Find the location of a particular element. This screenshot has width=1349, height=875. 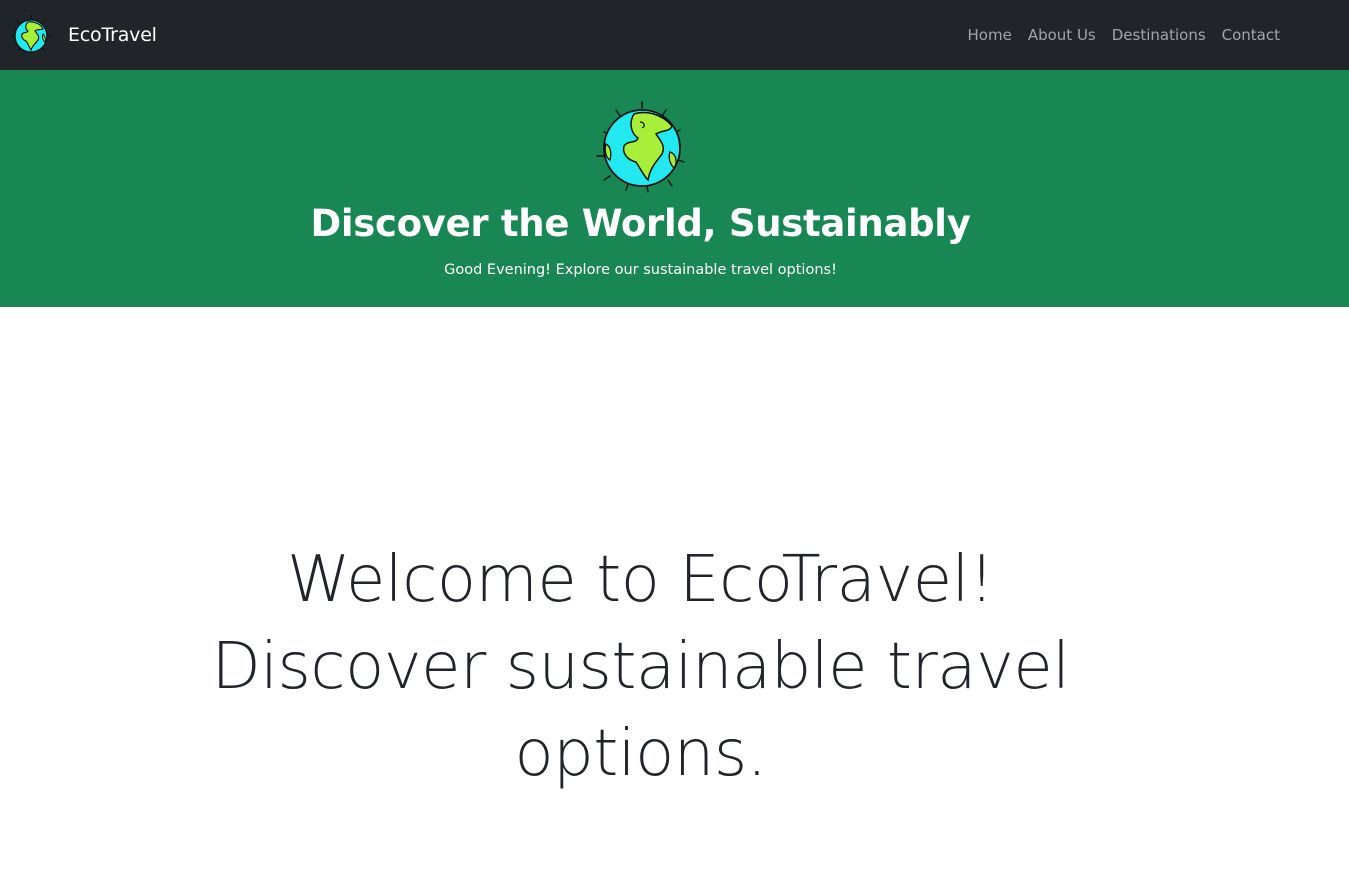

nav-links: Home About Us Destinations Contact is located at coordinates (1124, 35).